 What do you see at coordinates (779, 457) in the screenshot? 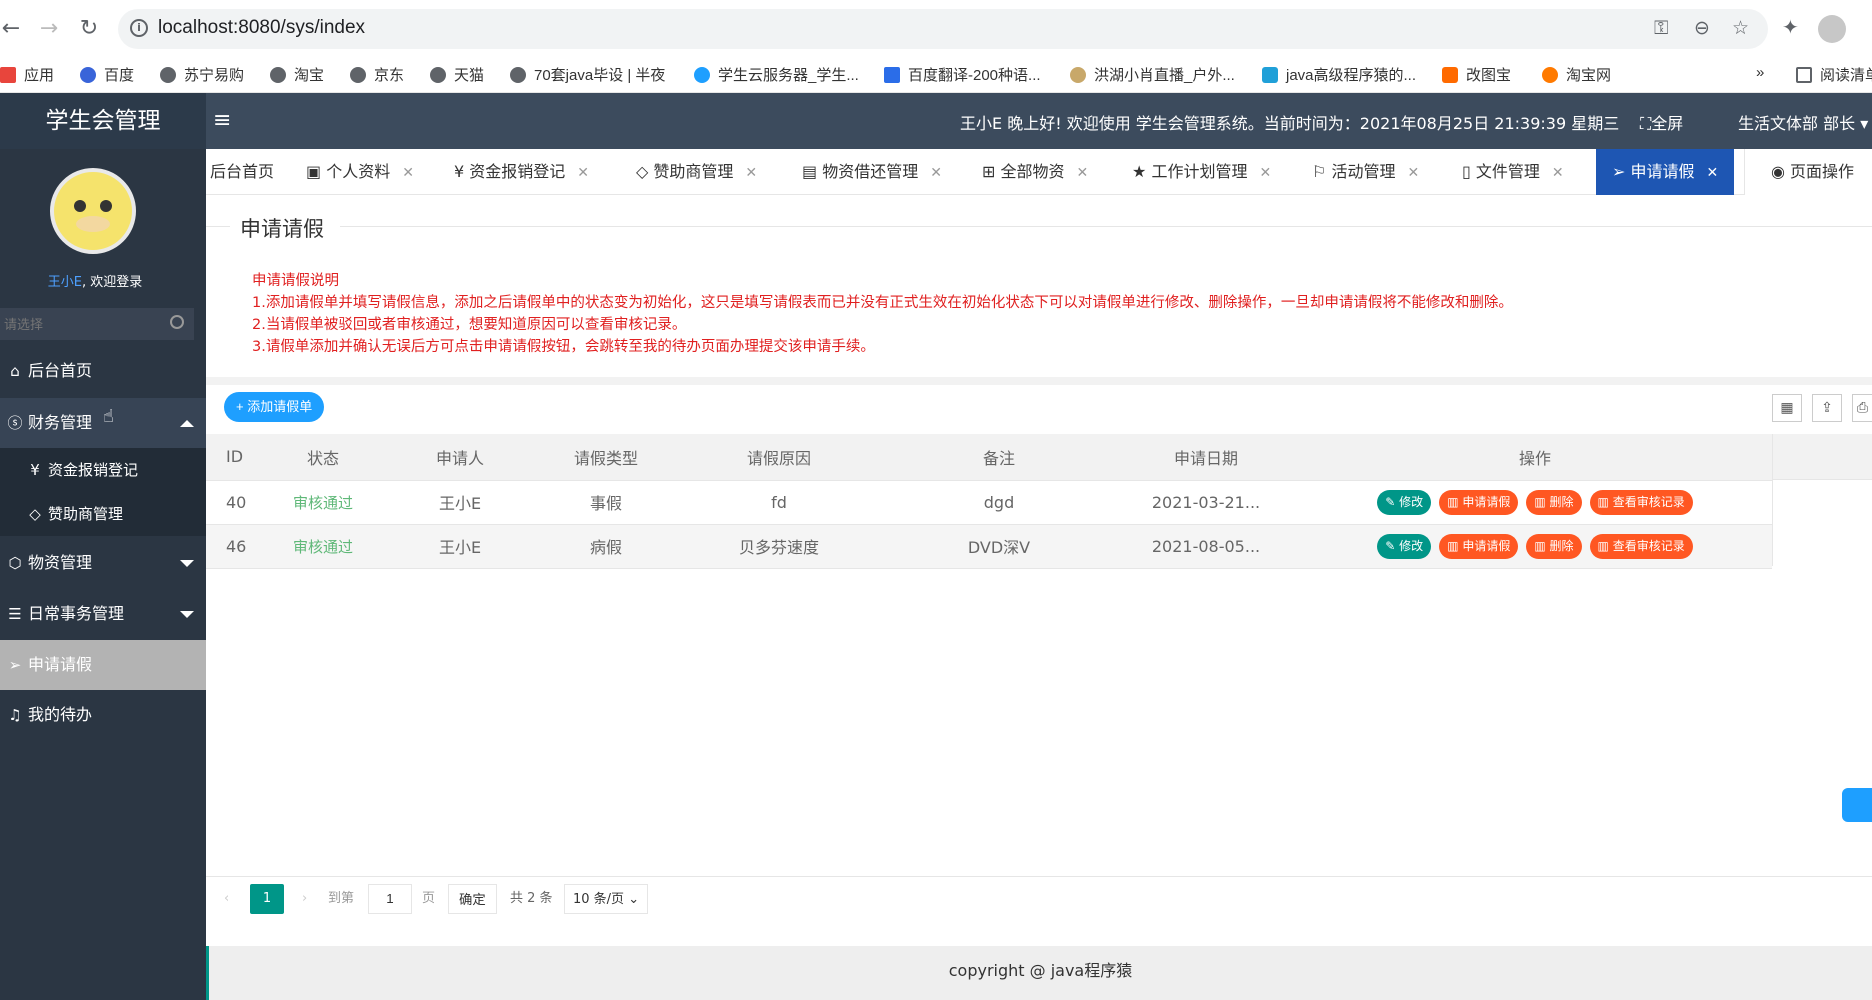
I see `column-header: 请假原因` at bounding box center [779, 457].